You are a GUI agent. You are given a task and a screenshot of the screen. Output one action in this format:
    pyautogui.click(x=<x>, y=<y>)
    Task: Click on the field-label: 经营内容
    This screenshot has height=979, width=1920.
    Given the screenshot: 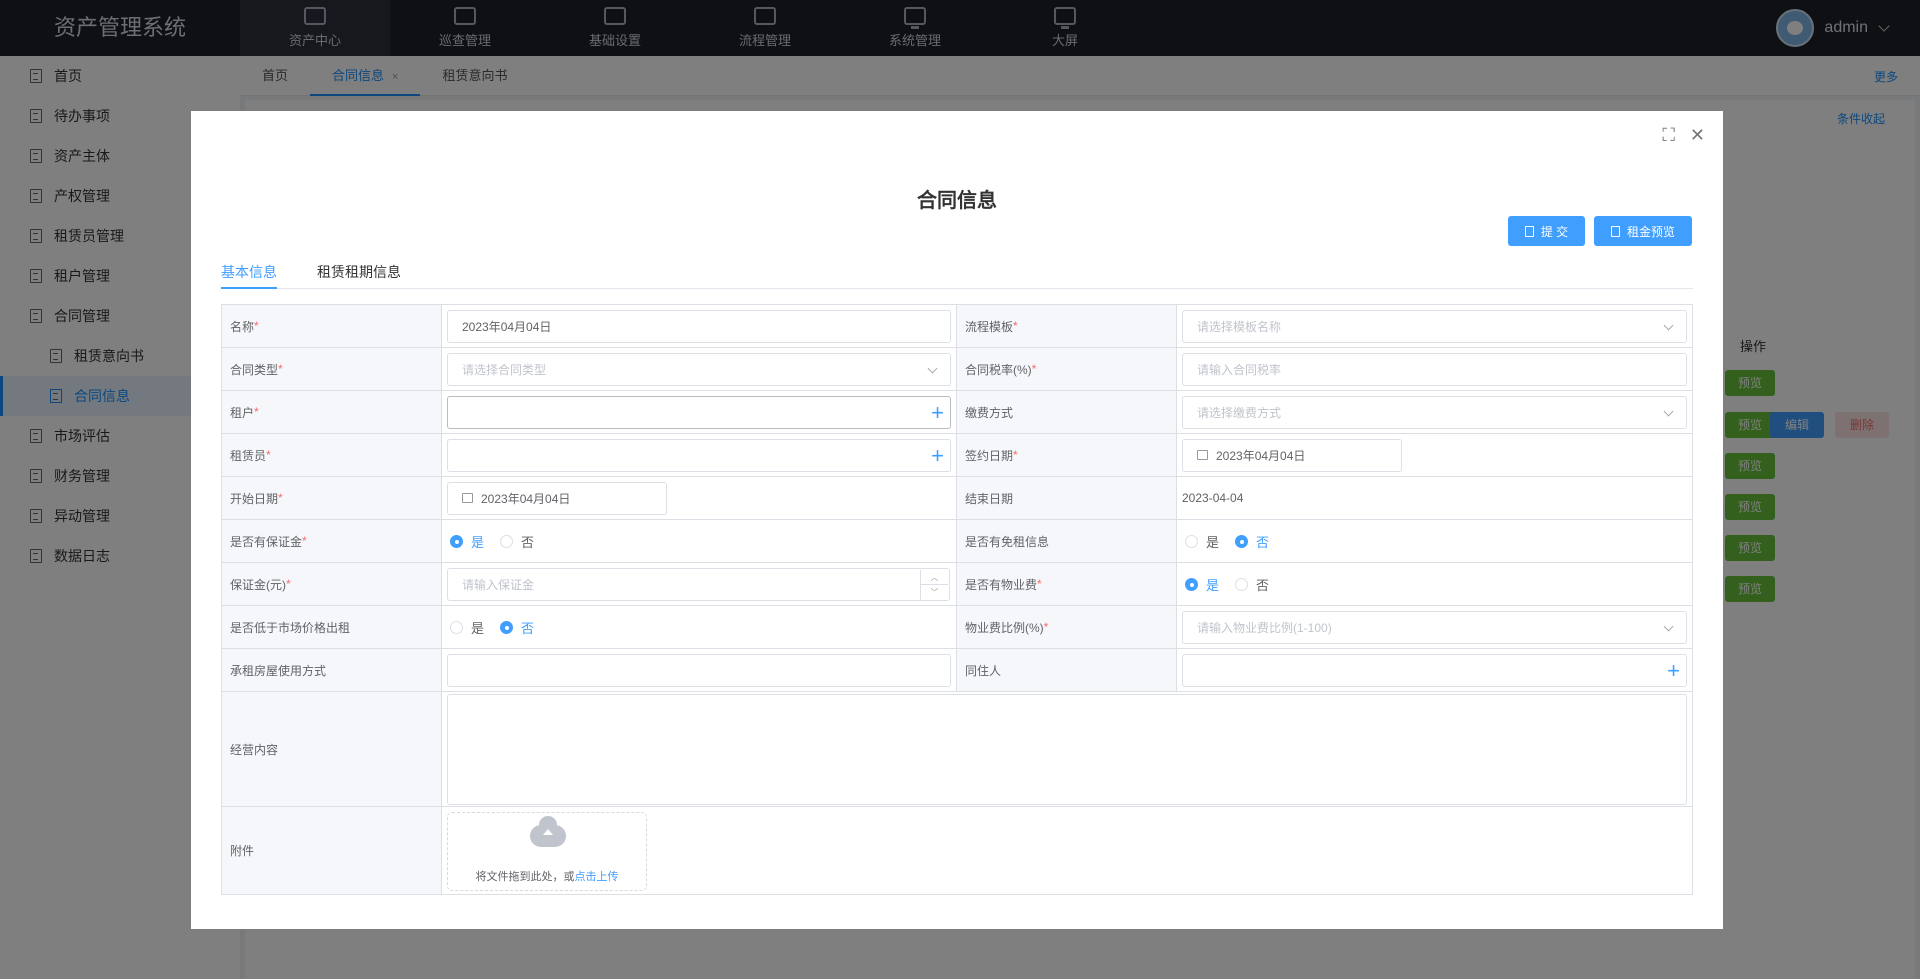 What is the action you would take?
    pyautogui.click(x=332, y=749)
    